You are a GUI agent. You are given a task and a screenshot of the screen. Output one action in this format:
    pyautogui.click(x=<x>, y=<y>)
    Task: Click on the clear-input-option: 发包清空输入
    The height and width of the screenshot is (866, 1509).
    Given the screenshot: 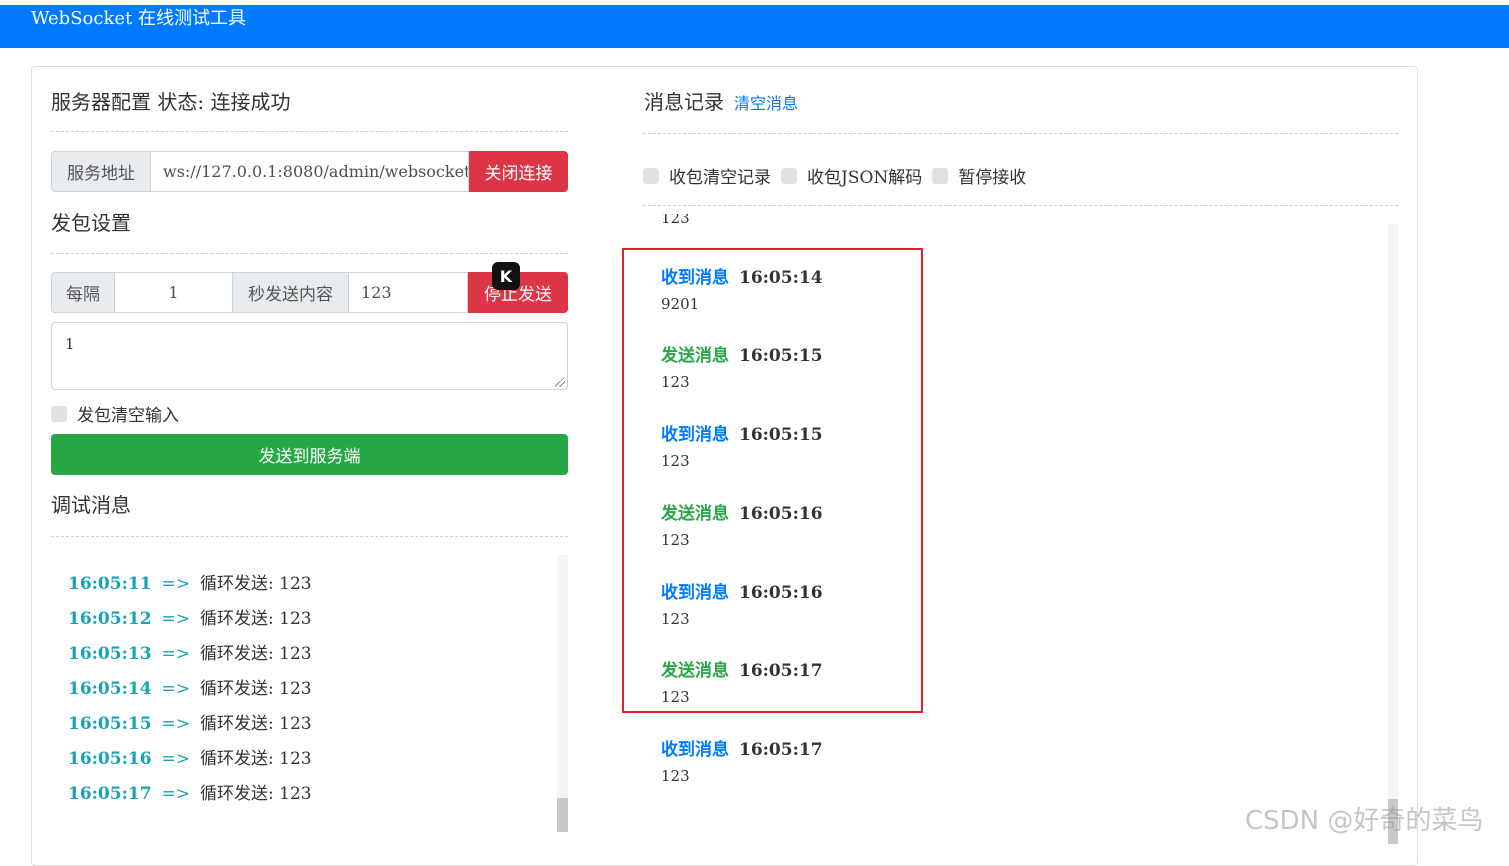 What is the action you would take?
    pyautogui.click(x=115, y=413)
    